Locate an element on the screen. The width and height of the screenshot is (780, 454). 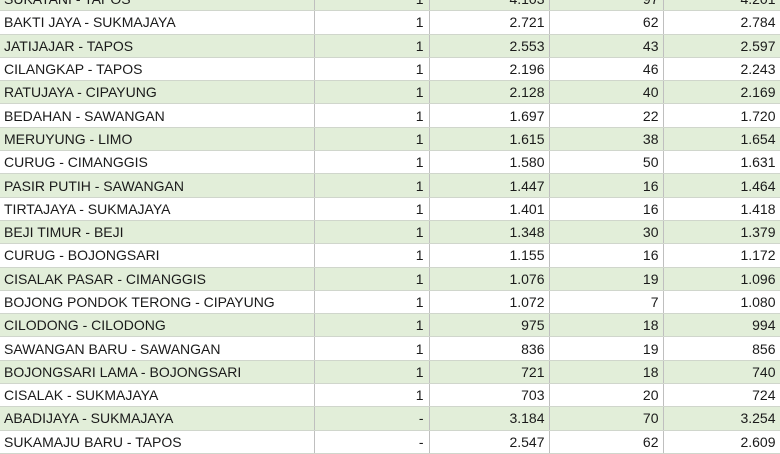
total-cell: 1.418 is located at coordinates (721, 209).